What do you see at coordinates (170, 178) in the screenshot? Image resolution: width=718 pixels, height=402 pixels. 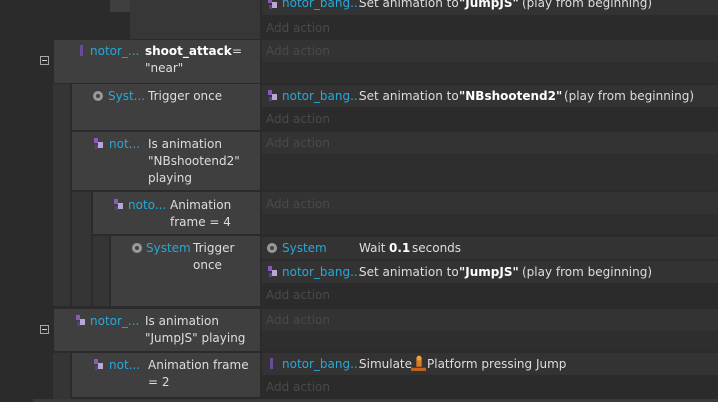 I see `condition-text-line3: playing` at bounding box center [170, 178].